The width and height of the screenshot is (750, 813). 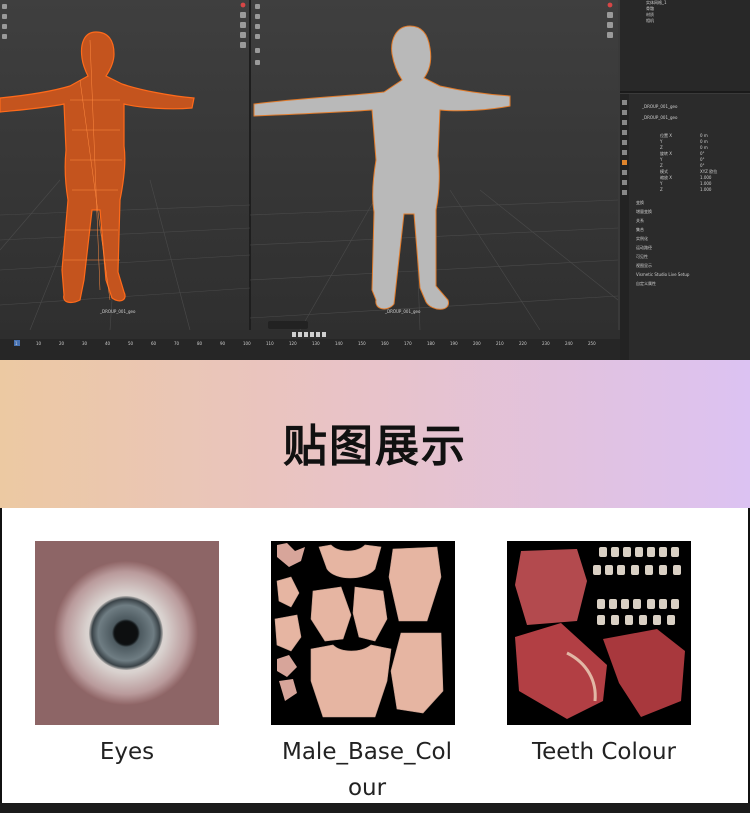 What do you see at coordinates (154, 343) in the screenshot?
I see `timeline-tick-label: 60` at bounding box center [154, 343].